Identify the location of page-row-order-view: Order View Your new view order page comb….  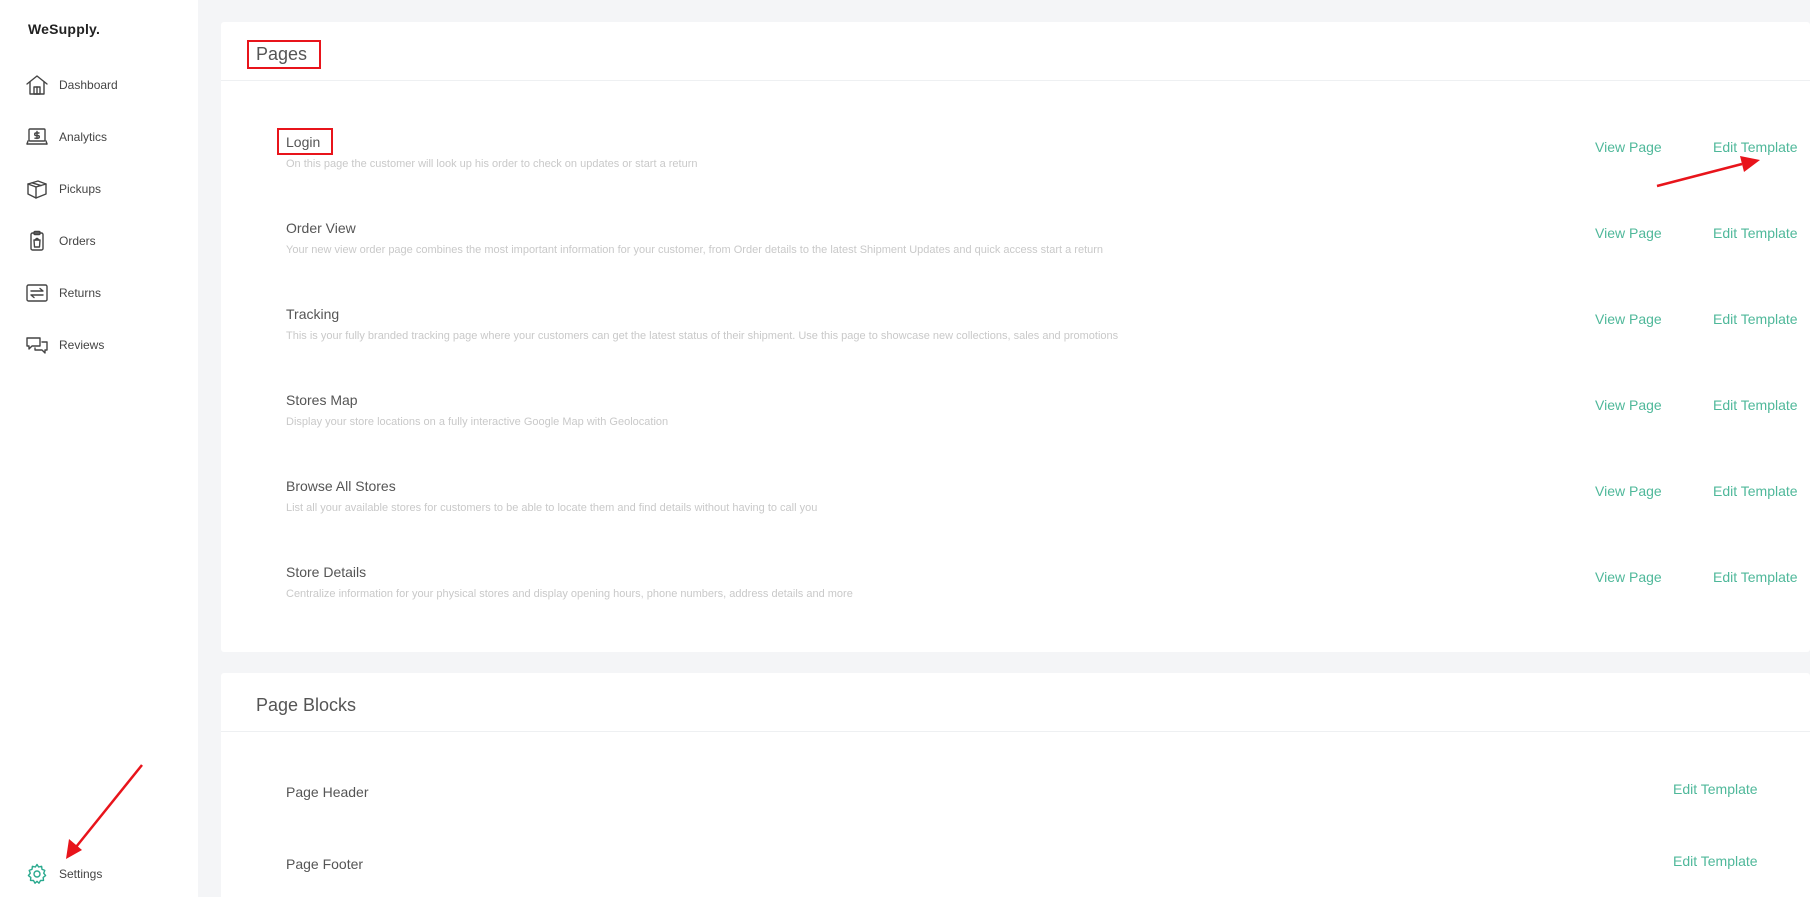
(1048, 255).